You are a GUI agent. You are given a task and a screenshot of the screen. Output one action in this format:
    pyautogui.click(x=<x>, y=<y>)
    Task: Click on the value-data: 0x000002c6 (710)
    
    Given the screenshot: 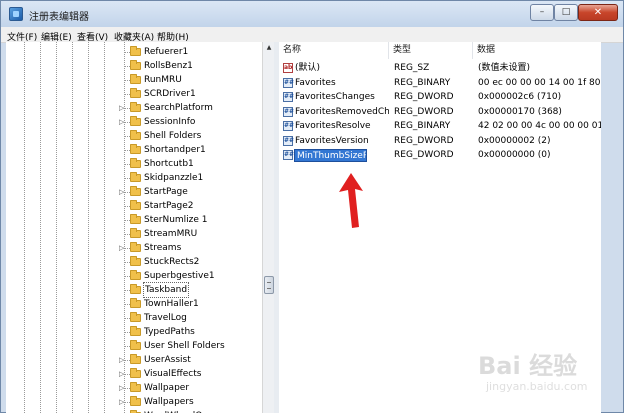 What is the action you would take?
    pyautogui.click(x=520, y=97)
    